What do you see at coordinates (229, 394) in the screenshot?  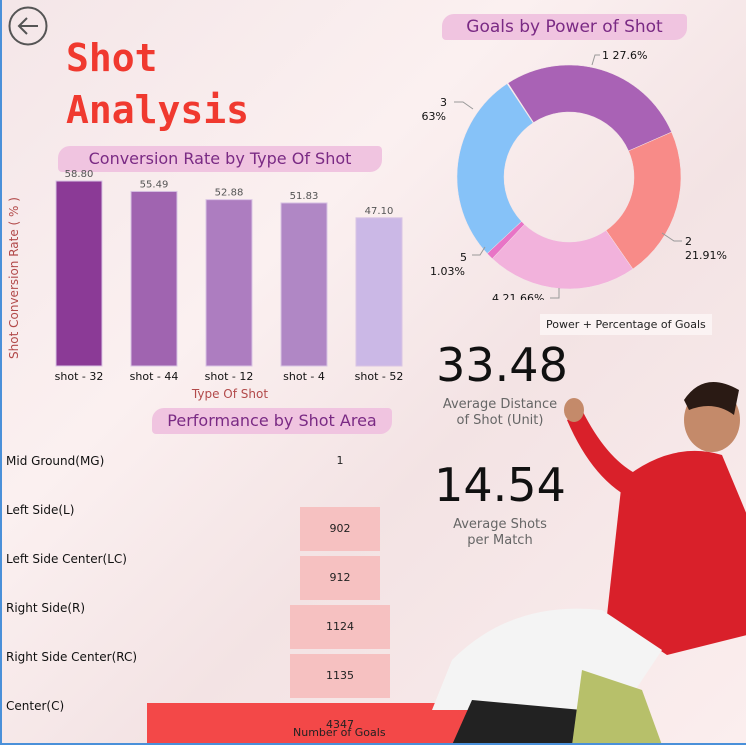 I see `bar-x-axis-label: Type Of Shot` at bounding box center [229, 394].